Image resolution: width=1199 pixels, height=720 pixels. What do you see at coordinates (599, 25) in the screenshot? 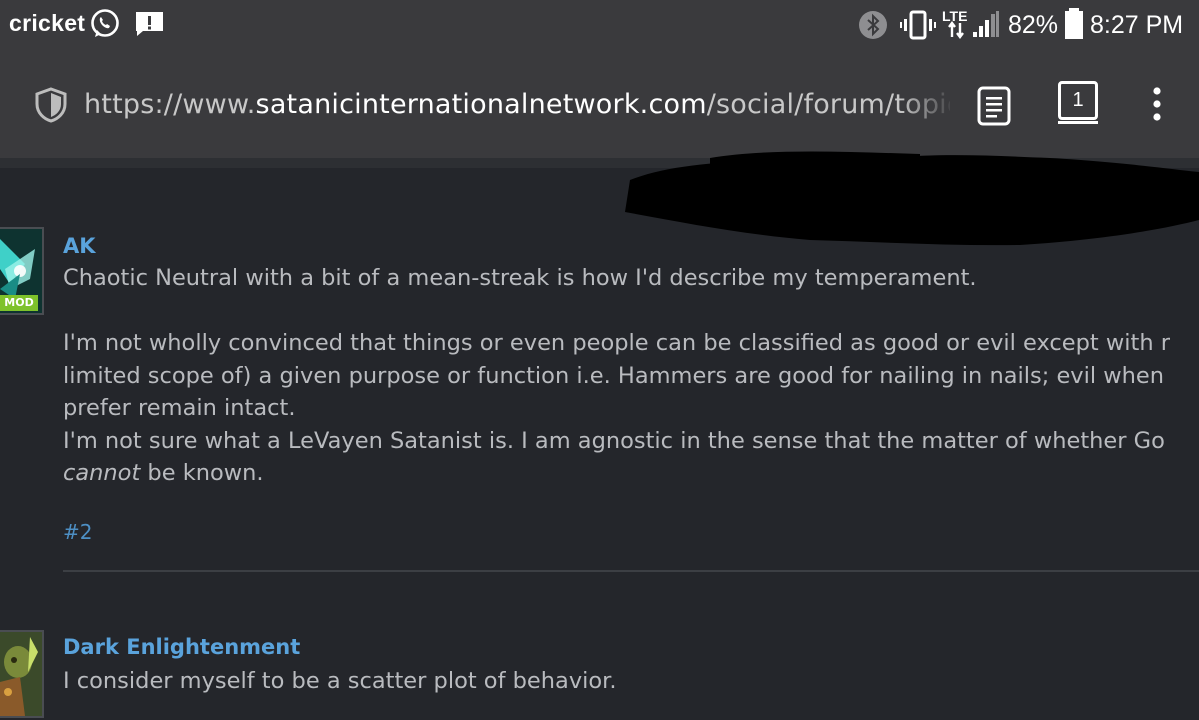
I see `status-bar: cricket LTE 82% 8:27 PM` at bounding box center [599, 25].